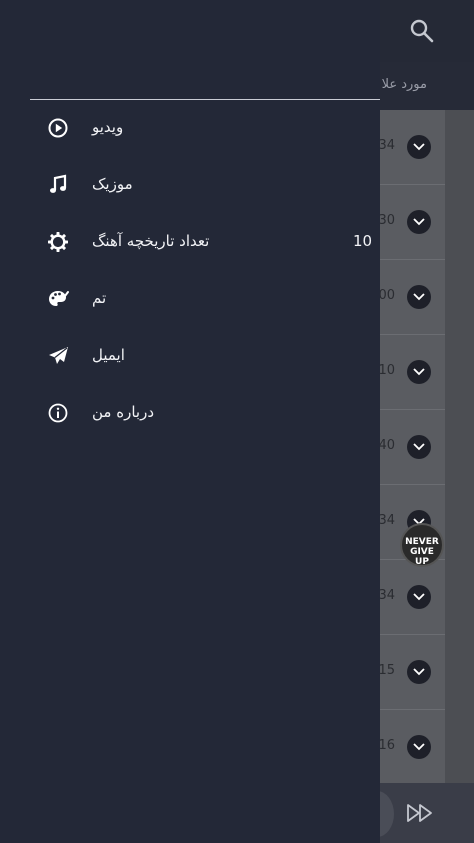  I want to click on play-circle-icon, so click(58, 128).